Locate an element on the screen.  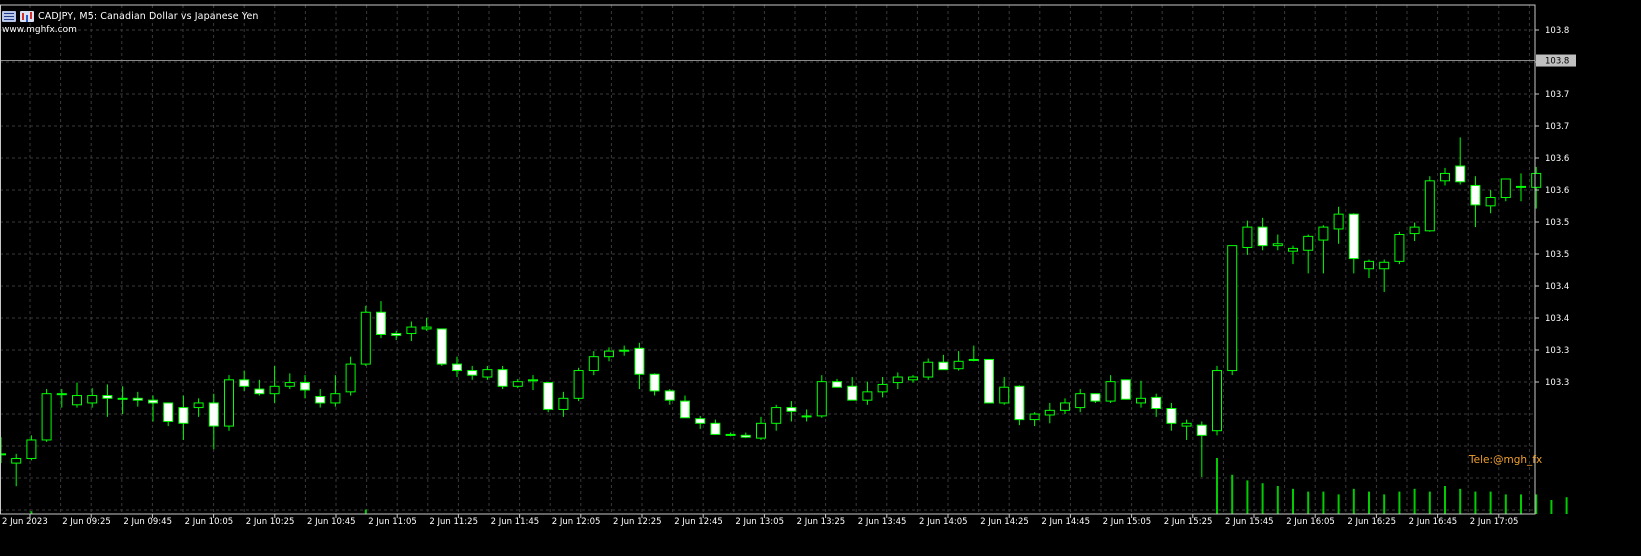
current-price-tag: 103.8 is located at coordinates (1556, 60).